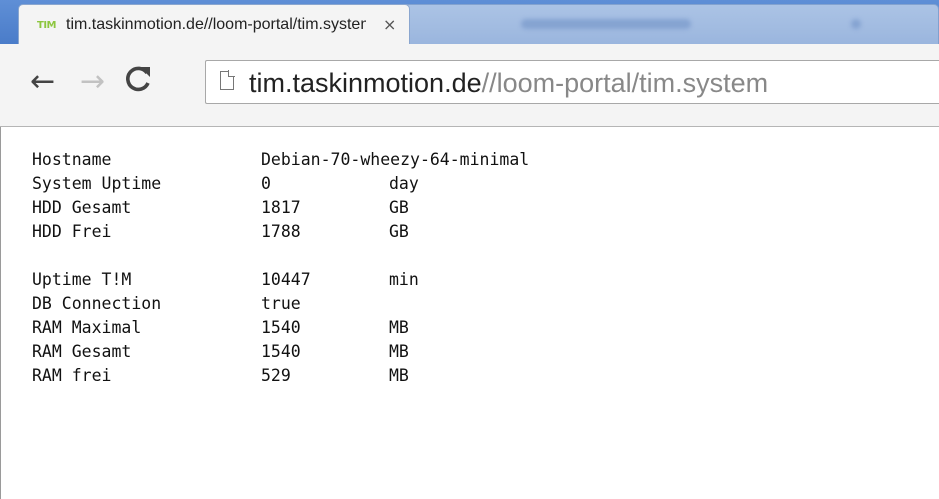 Image resolution: width=939 pixels, height=499 pixels. What do you see at coordinates (856, 24) in the screenshot?
I see `close-tab-icon-blurred` at bounding box center [856, 24].